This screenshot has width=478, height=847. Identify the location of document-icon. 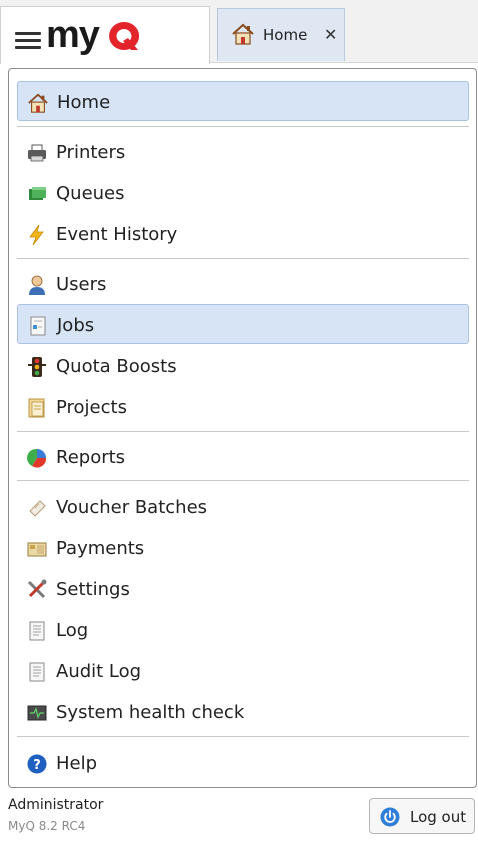
(38, 326).